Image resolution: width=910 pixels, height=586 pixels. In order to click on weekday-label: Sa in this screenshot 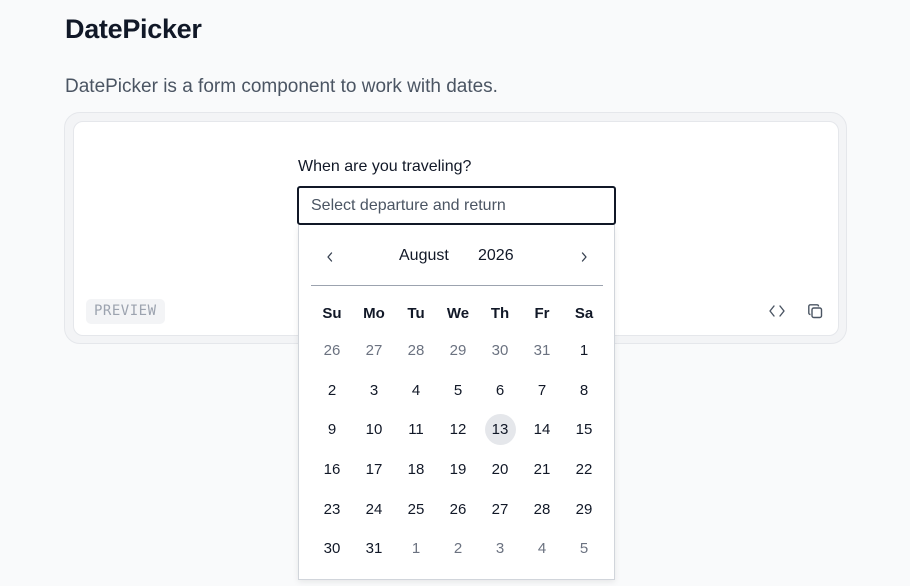, I will do `click(584, 313)`.